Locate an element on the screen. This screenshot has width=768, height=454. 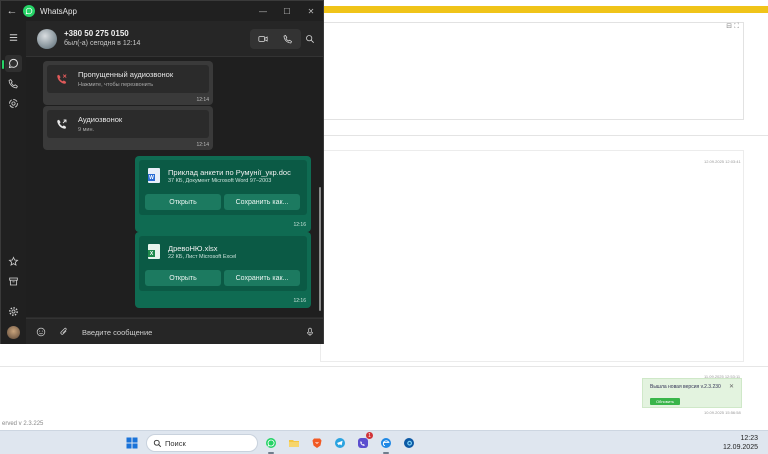
status-icon is located at coordinates (13, 103).